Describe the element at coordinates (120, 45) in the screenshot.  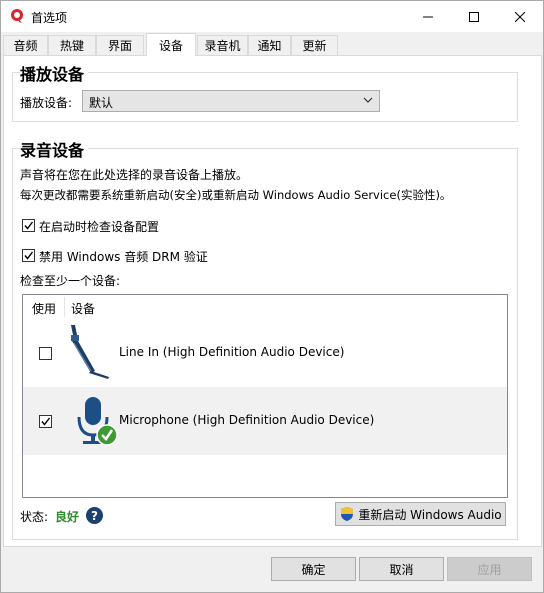
I see `tab-interface: 界面` at that location.